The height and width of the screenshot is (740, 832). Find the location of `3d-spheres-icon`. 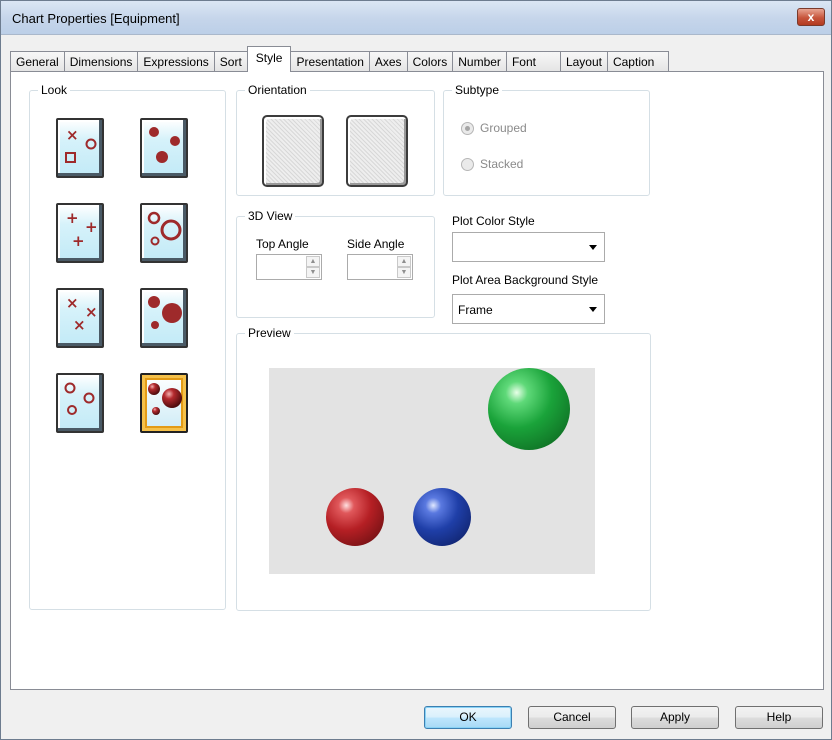

3d-spheres-icon is located at coordinates (165, 399).